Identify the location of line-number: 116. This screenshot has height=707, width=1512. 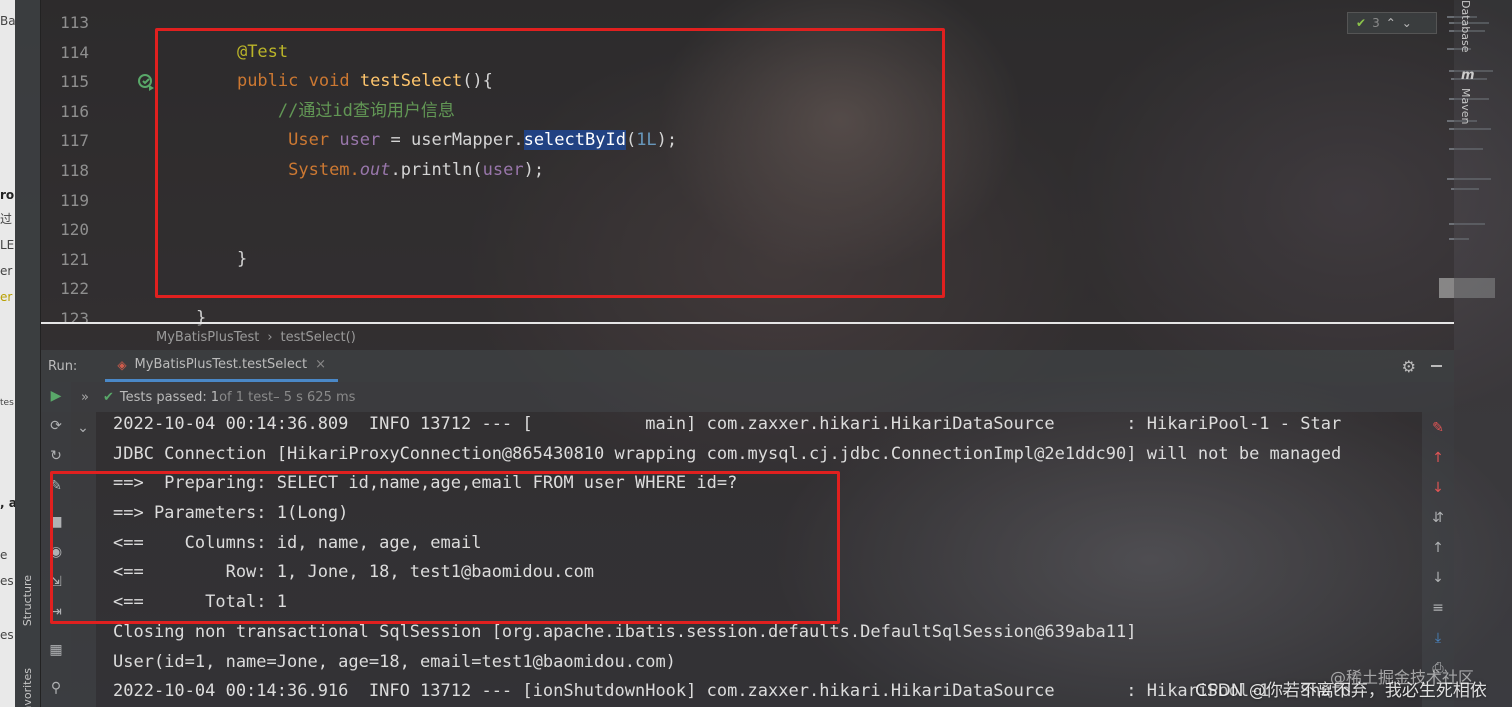
(74, 111).